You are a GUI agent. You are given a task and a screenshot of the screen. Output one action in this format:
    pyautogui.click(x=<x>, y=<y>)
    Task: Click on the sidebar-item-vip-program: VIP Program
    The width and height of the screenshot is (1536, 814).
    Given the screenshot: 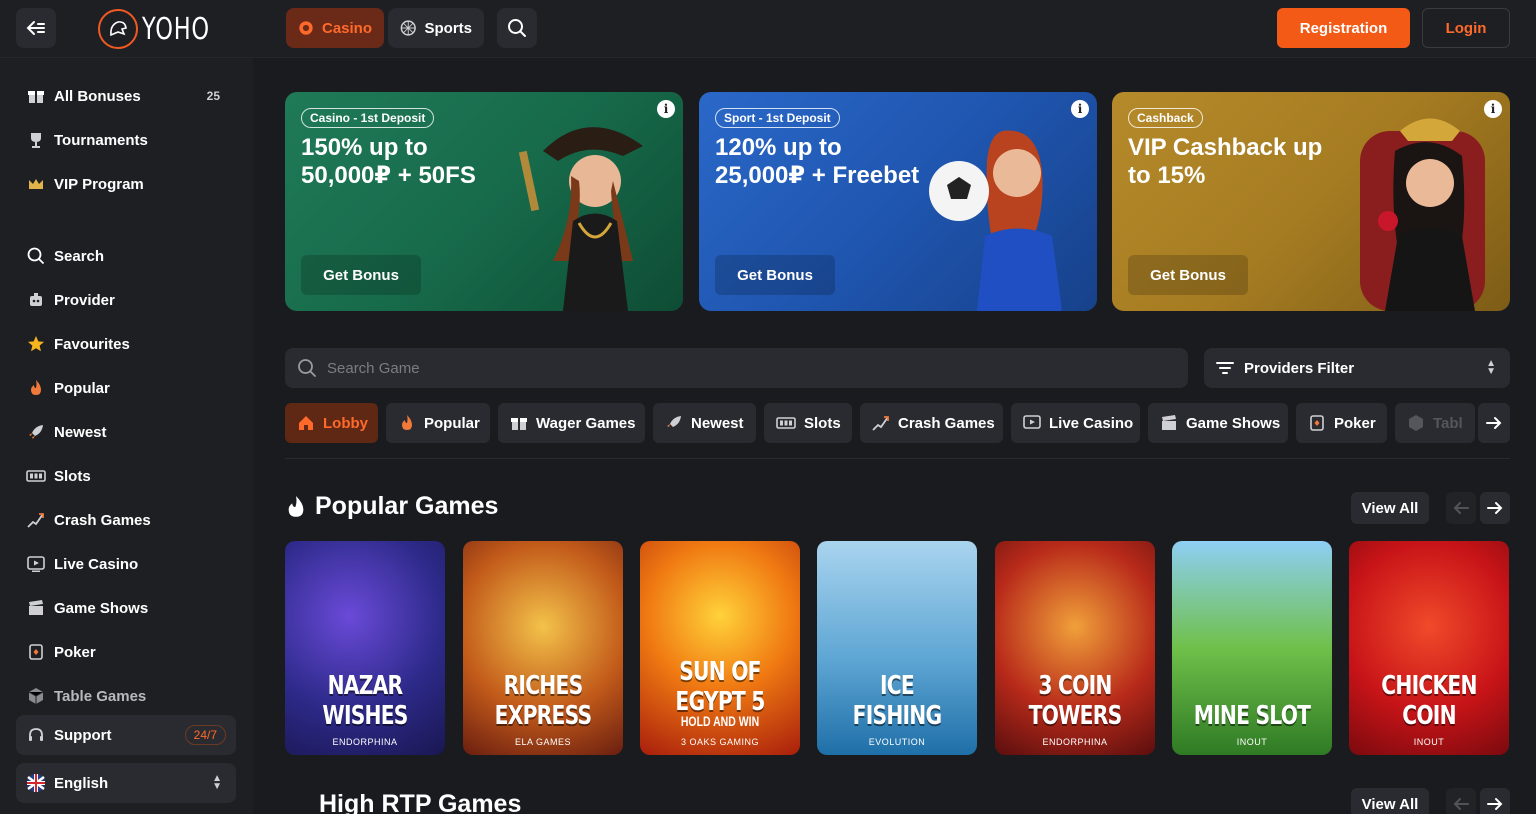 What is the action you would take?
    pyautogui.click(x=126, y=184)
    